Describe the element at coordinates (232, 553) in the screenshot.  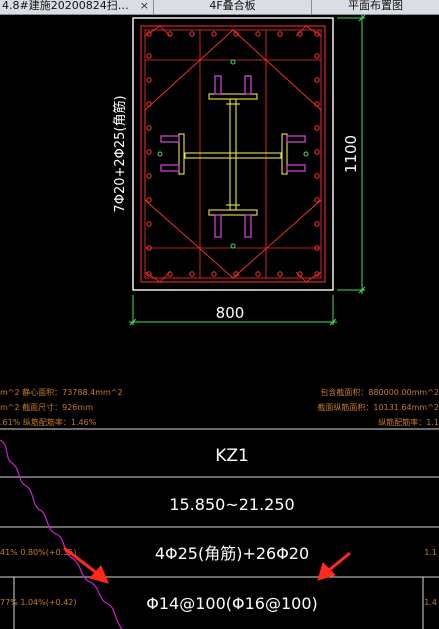
I see `longitudinal-rebar: 4Φ25(角筋)+26Φ20` at that location.